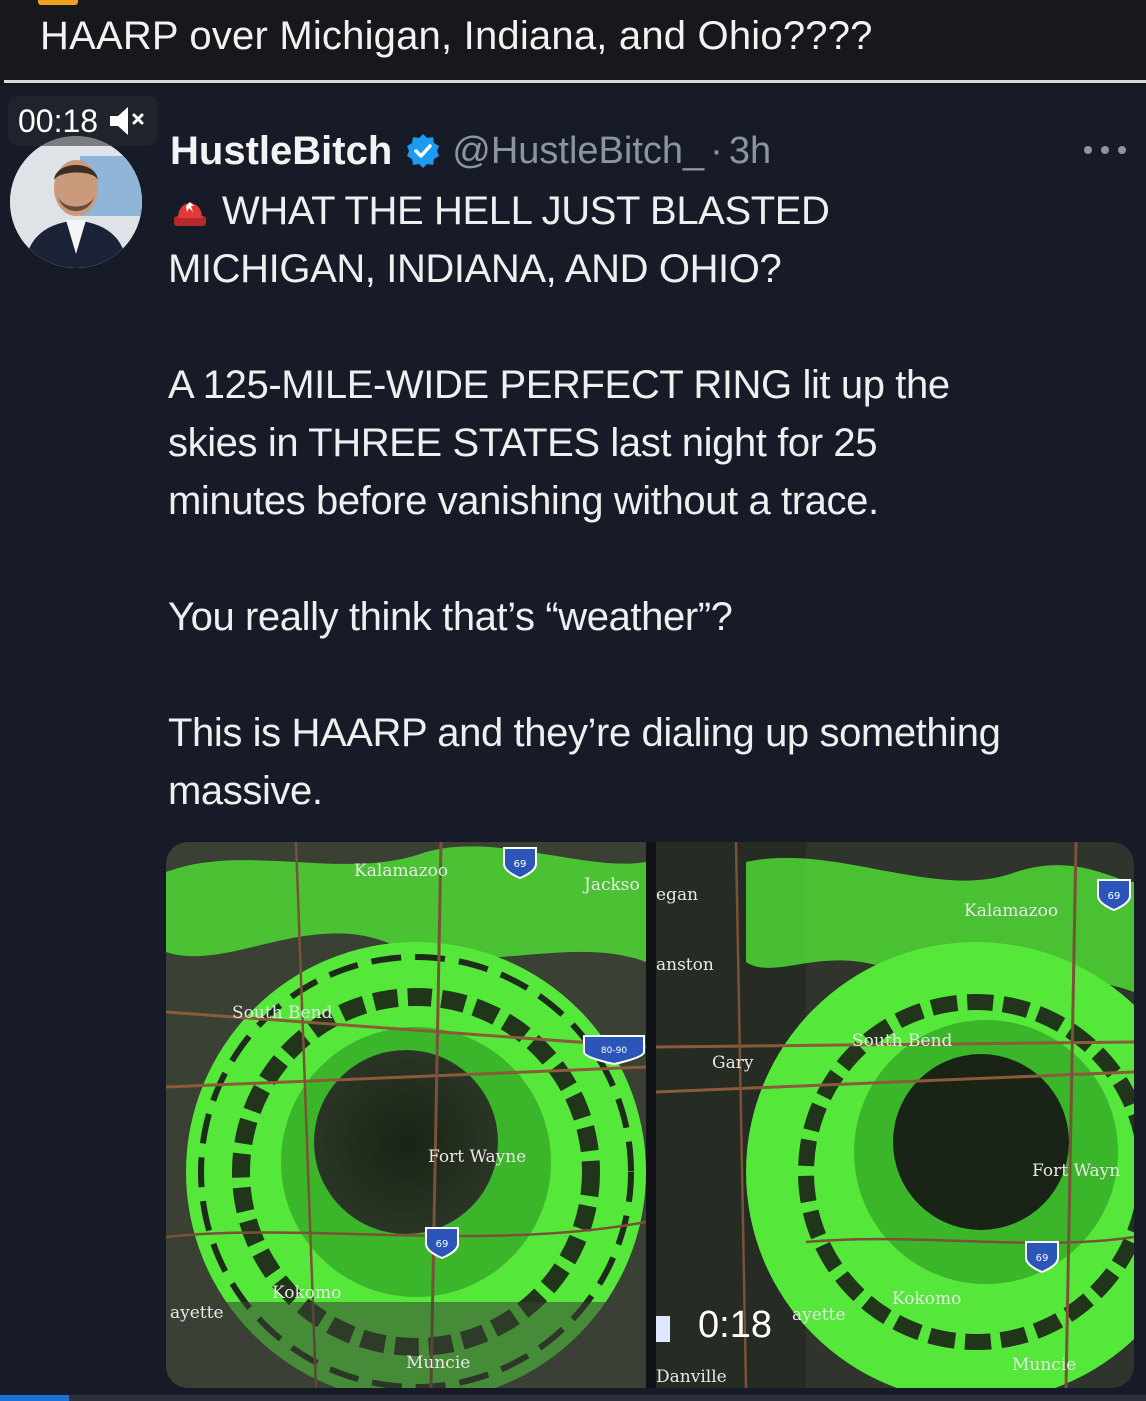  Describe the element at coordinates (423, 151) in the screenshot. I see `verified-badge-icon` at that location.